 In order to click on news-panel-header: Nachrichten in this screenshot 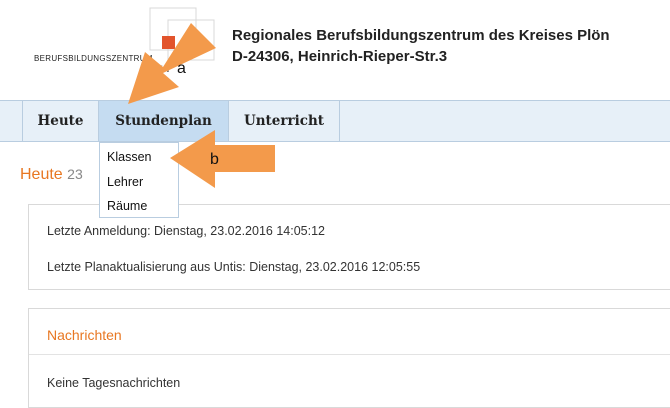, I will do `click(349, 332)`.